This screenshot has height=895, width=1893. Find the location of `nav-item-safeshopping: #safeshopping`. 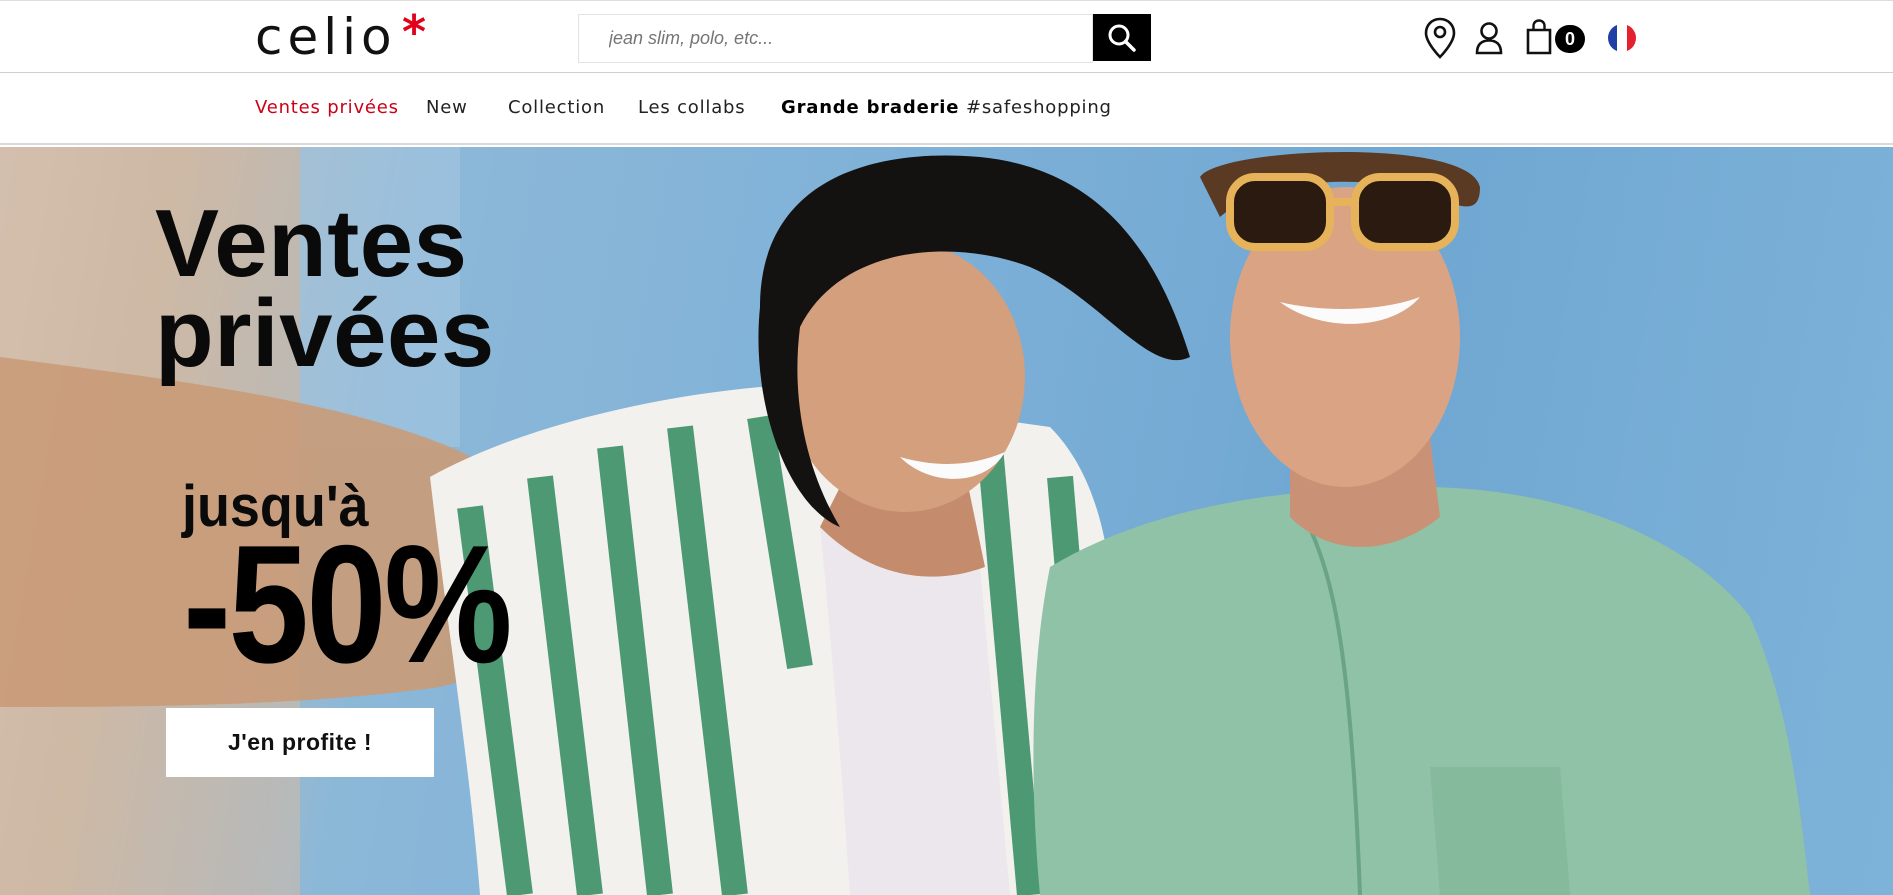

nav-item-safeshopping: #safeshopping is located at coordinates (1039, 107).